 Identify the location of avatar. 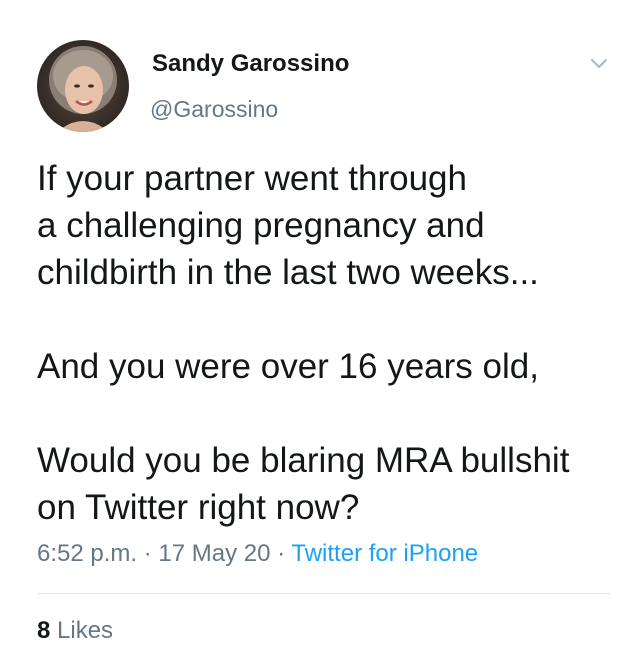
(83, 86).